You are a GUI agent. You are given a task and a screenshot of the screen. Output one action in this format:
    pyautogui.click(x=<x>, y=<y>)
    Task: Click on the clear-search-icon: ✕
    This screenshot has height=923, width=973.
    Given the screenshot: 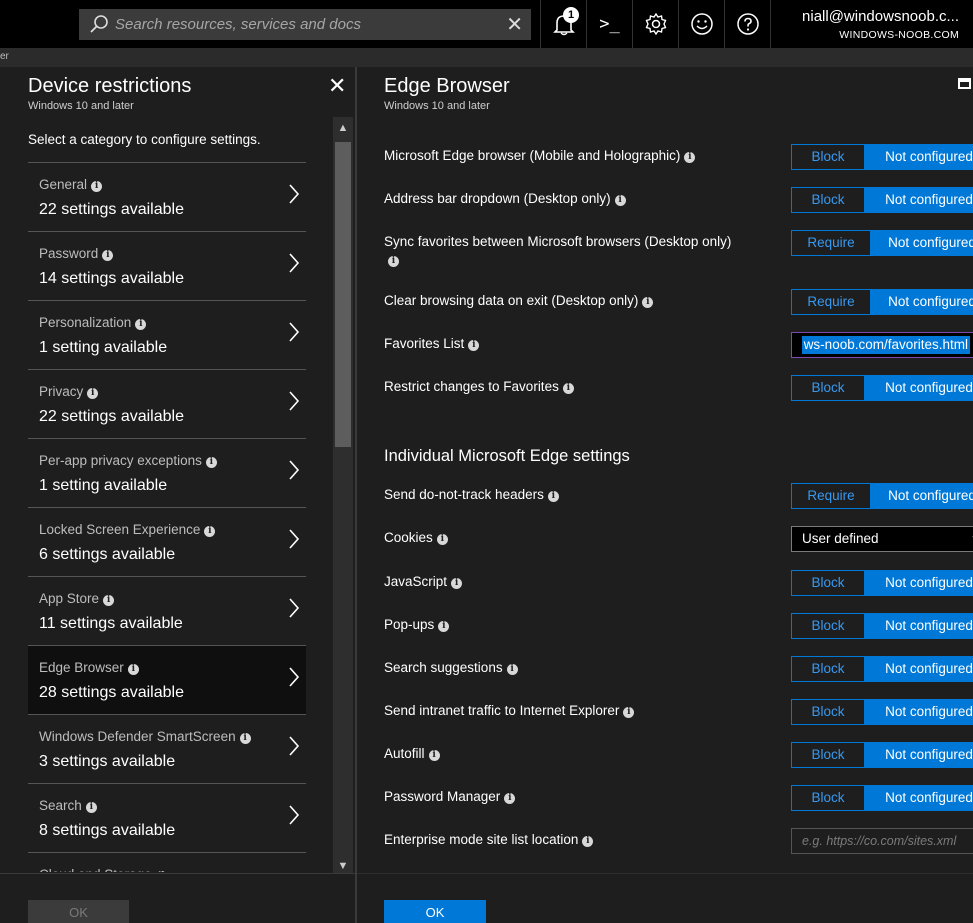 What is the action you would take?
    pyautogui.click(x=514, y=24)
    